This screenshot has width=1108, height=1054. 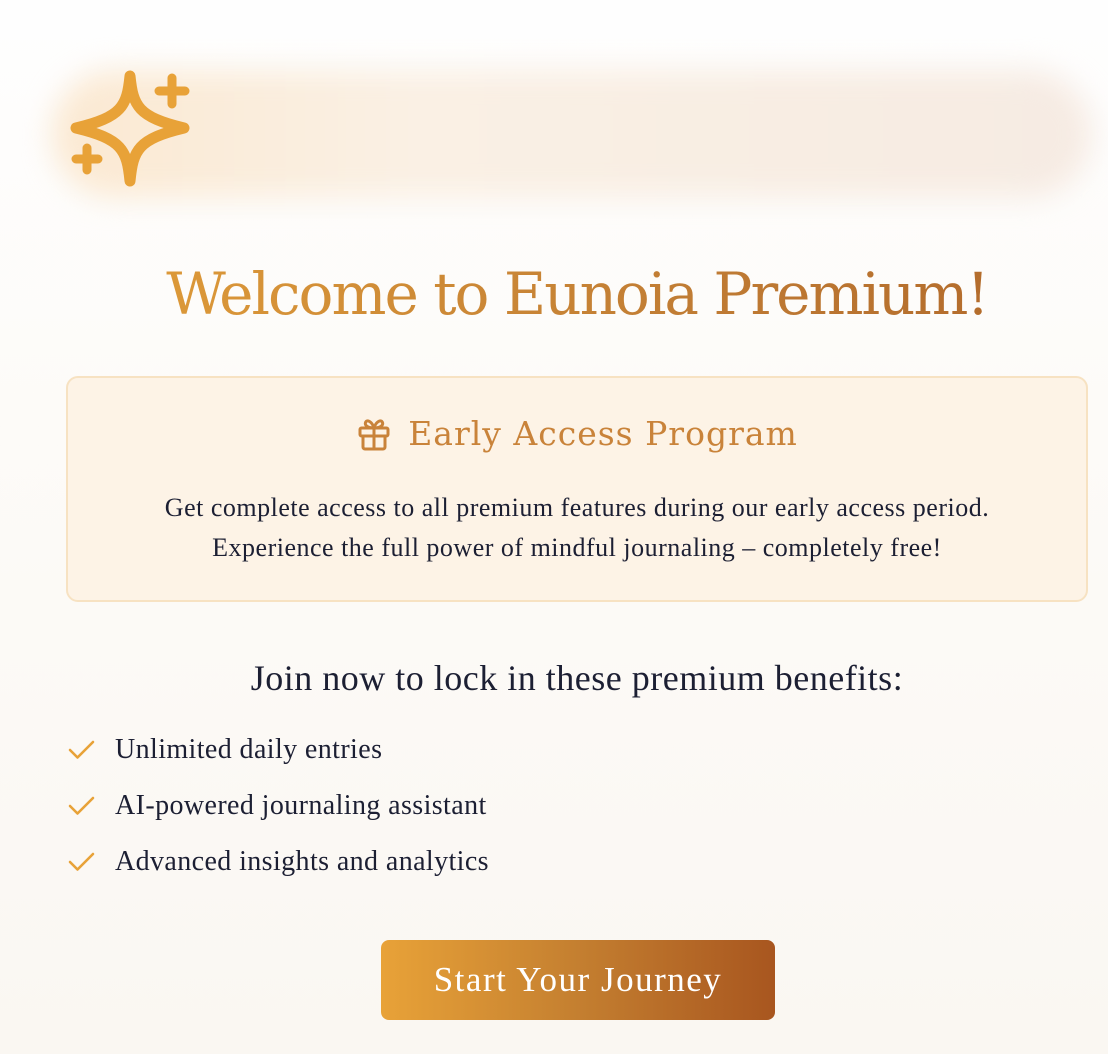 I want to click on benefit-item: Advanced insights and analytics, so click(x=277, y=862).